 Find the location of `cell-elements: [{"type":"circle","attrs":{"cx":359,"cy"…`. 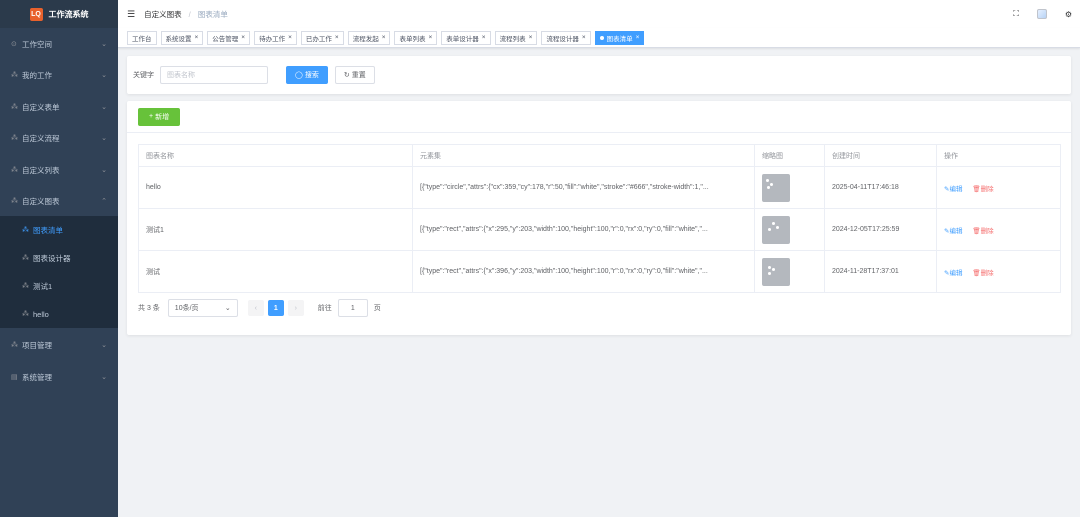

cell-elements: [{"type":"circle","attrs":{"cx":359,"cy"… is located at coordinates (583, 187).